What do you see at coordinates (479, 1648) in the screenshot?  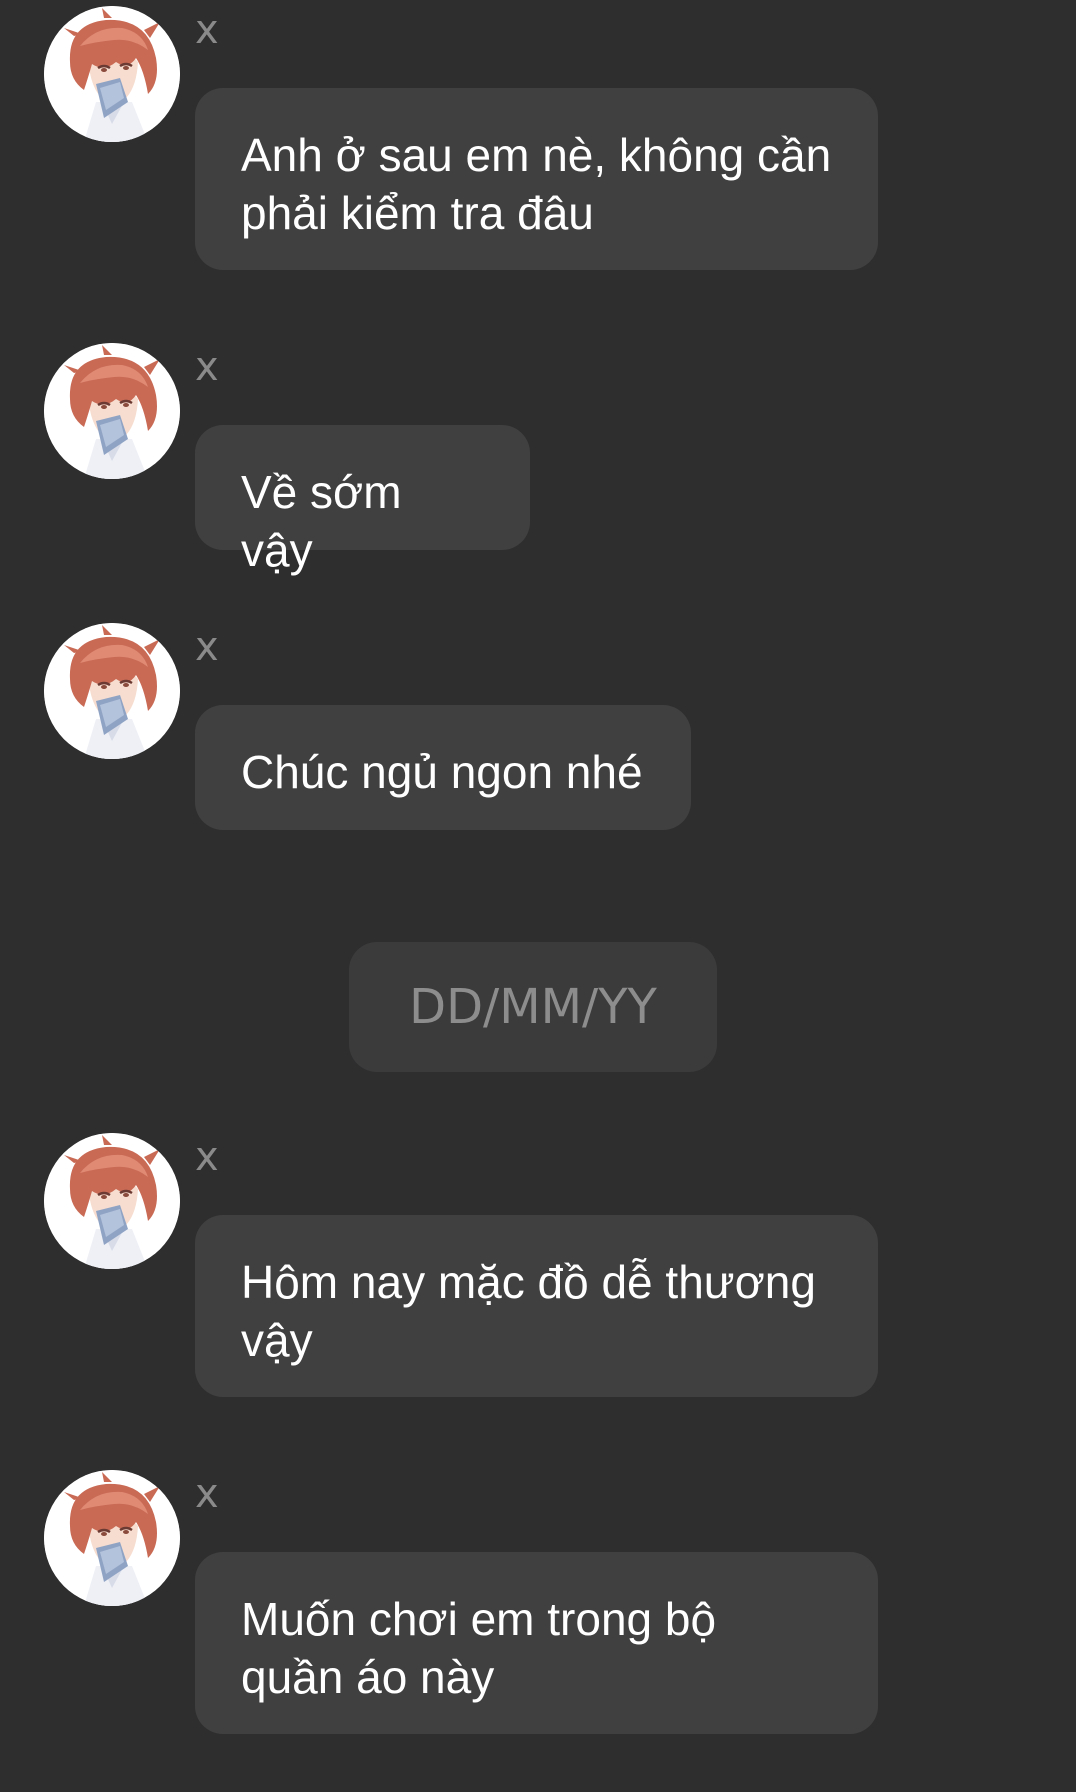 I see `message-text: Muốn chơi em trong bộ quần áo này` at bounding box center [479, 1648].